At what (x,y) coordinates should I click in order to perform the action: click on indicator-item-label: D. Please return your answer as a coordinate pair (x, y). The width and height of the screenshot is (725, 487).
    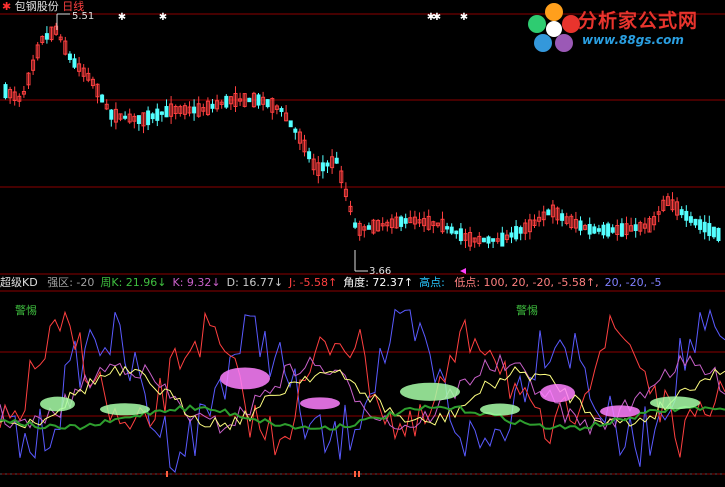
    Looking at the image, I should click on (231, 282).